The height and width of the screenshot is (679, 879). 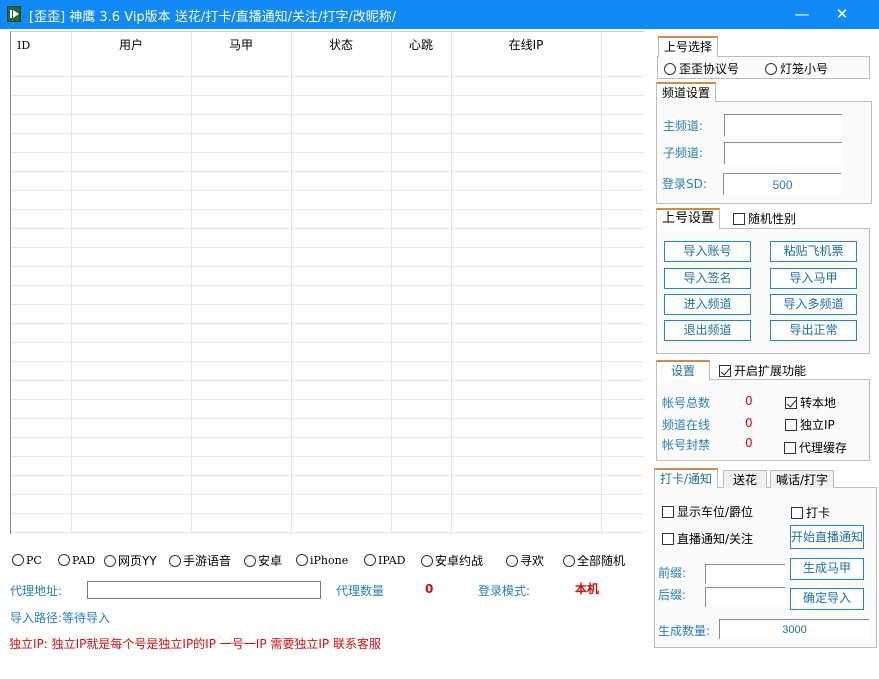 I want to click on import-signature-button: 导入签名, so click(x=707, y=278).